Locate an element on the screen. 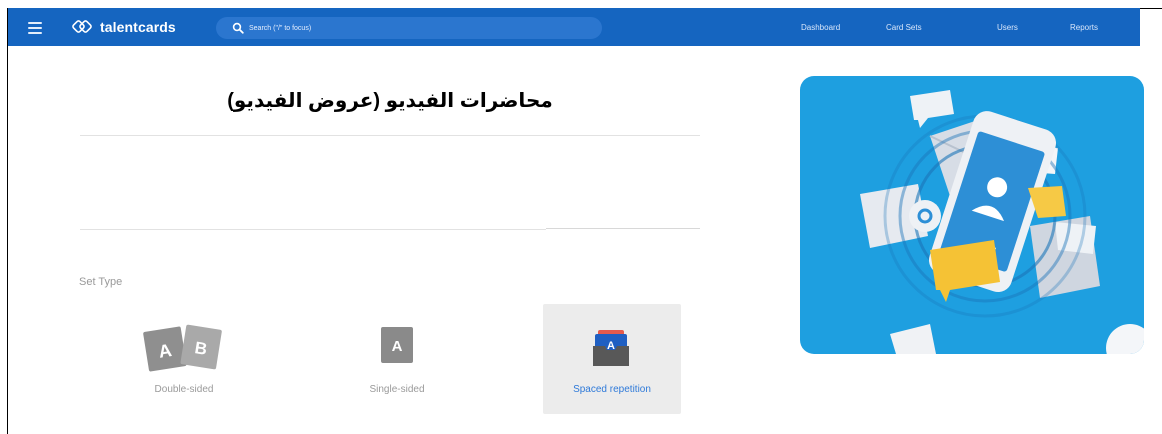  logo-cards-icon is located at coordinates (82, 26).